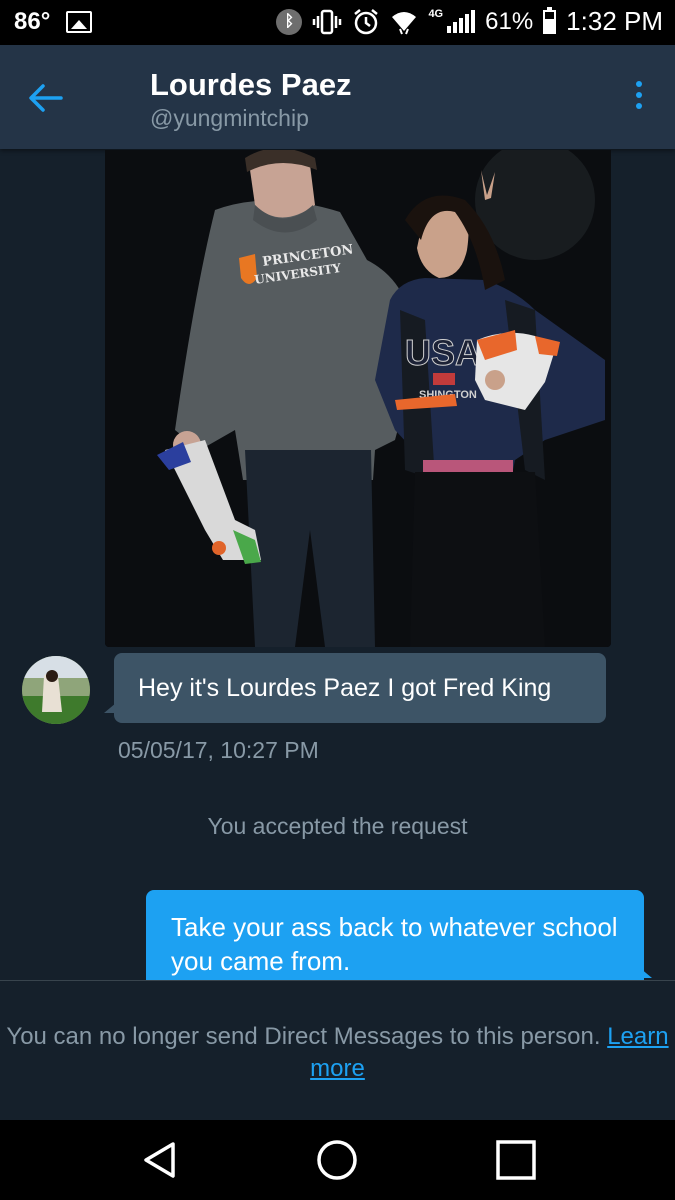  Describe the element at coordinates (366, 22) in the screenshot. I see `alarm-icon` at that location.